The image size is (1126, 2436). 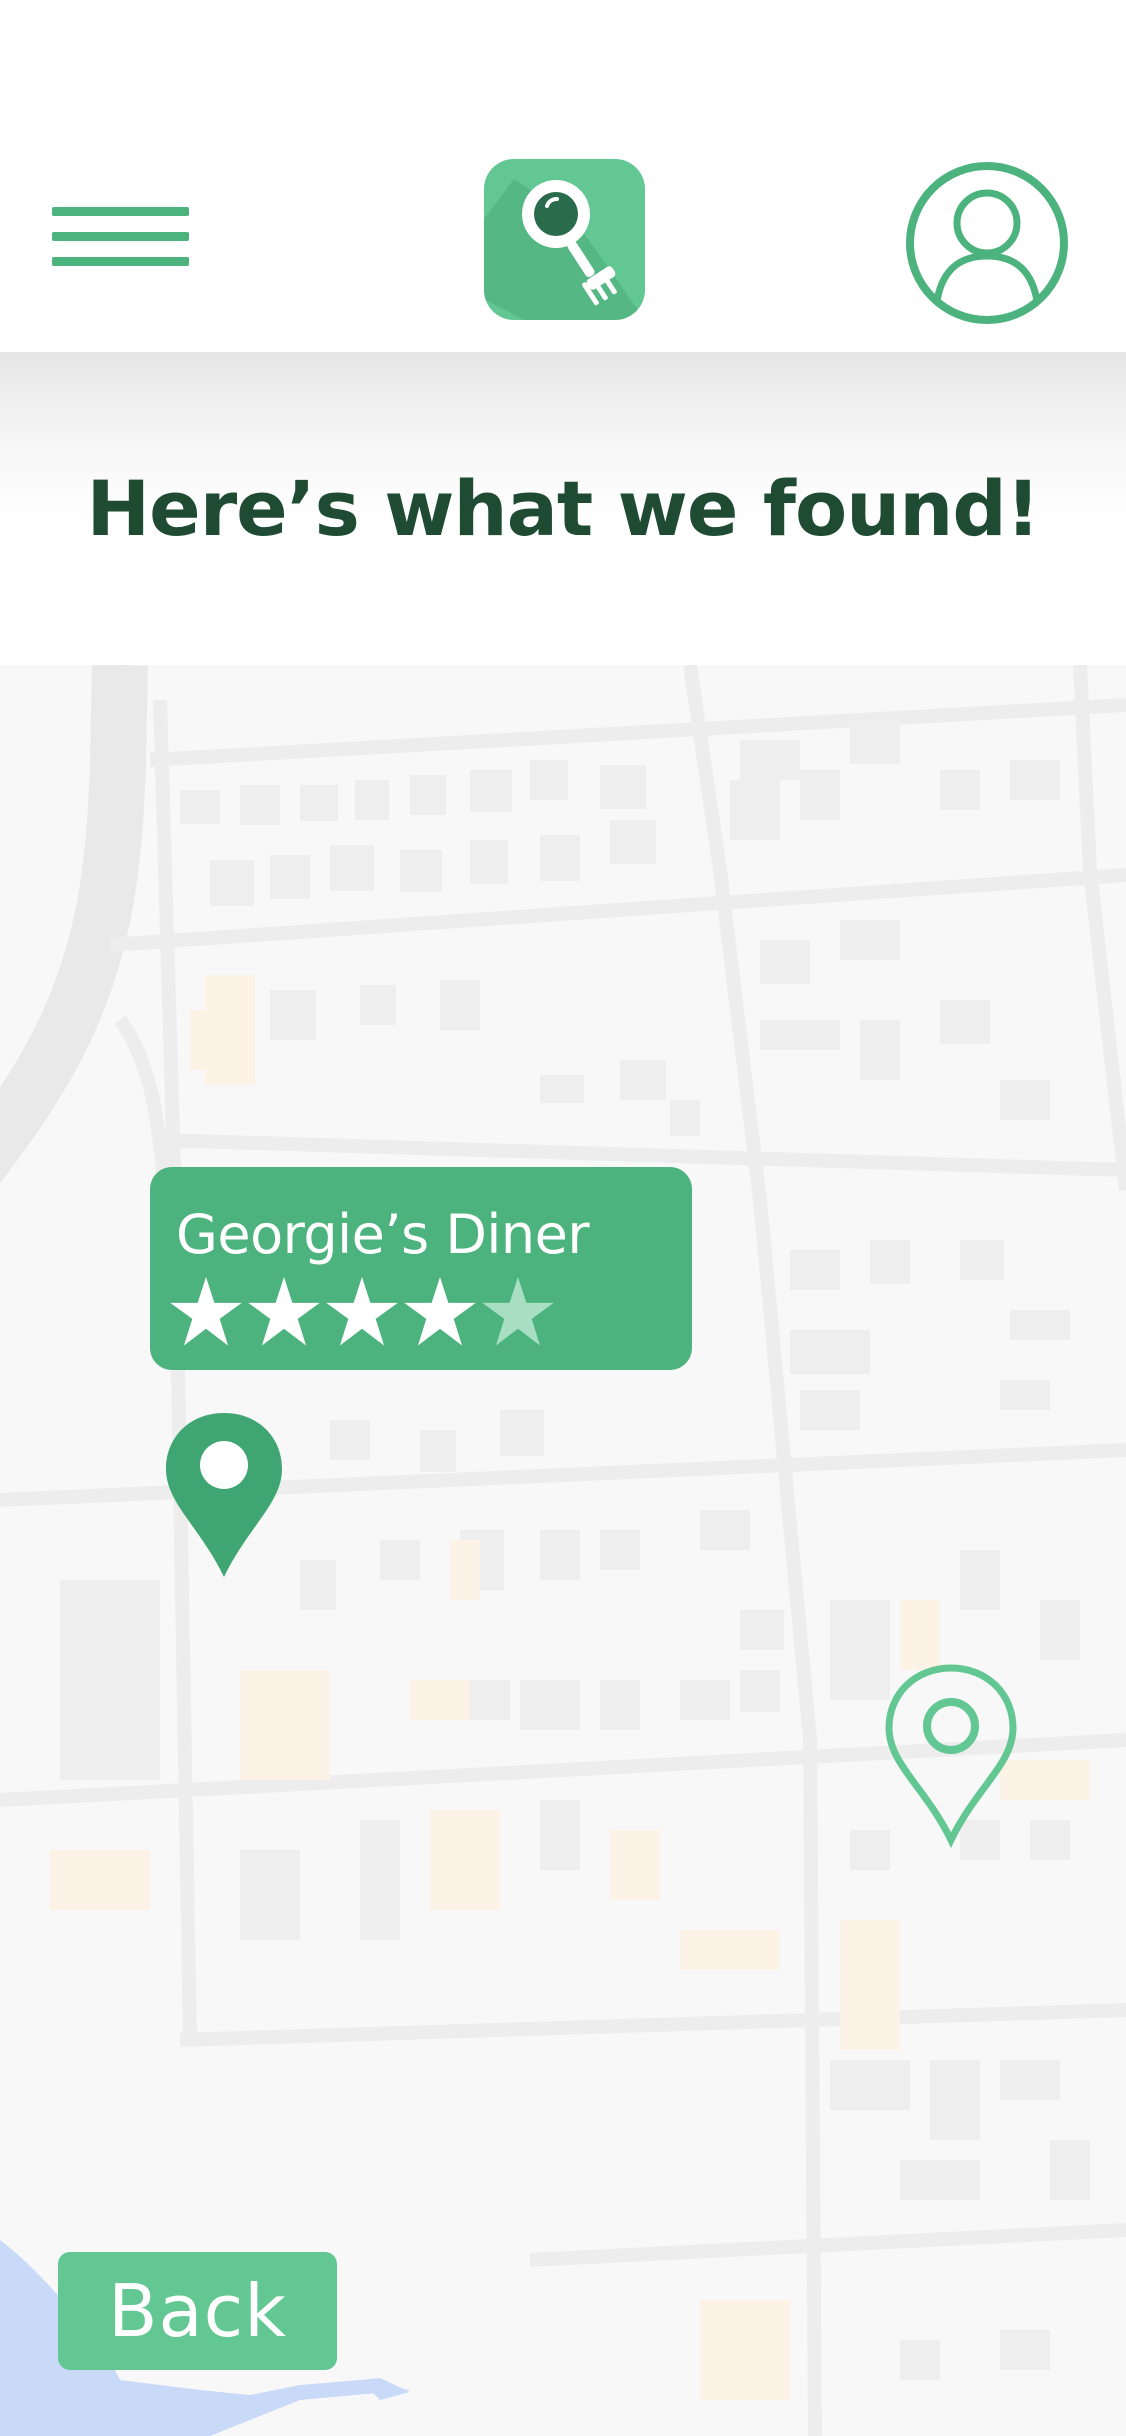 I want to click on place-name: Georgie’s Diner, so click(x=383, y=1234).